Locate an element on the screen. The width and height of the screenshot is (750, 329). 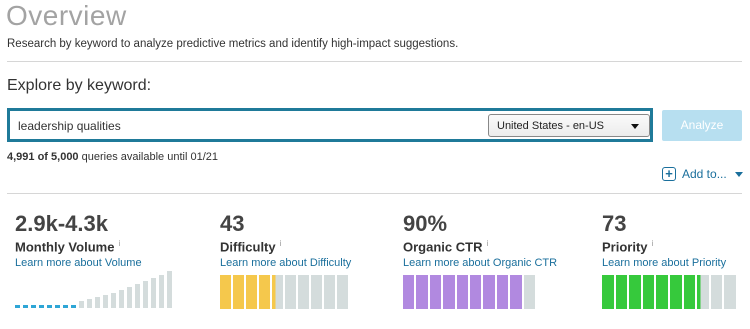
difficulty-meter is located at coordinates (284, 292).